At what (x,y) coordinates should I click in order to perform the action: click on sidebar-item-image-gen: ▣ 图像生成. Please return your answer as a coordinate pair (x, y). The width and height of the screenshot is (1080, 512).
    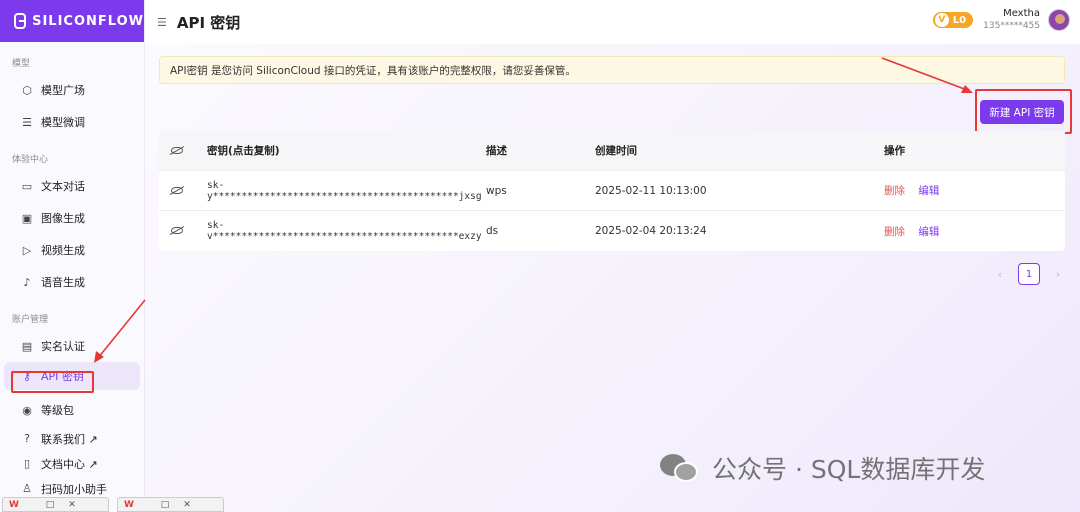
    Looking at the image, I should click on (72, 218).